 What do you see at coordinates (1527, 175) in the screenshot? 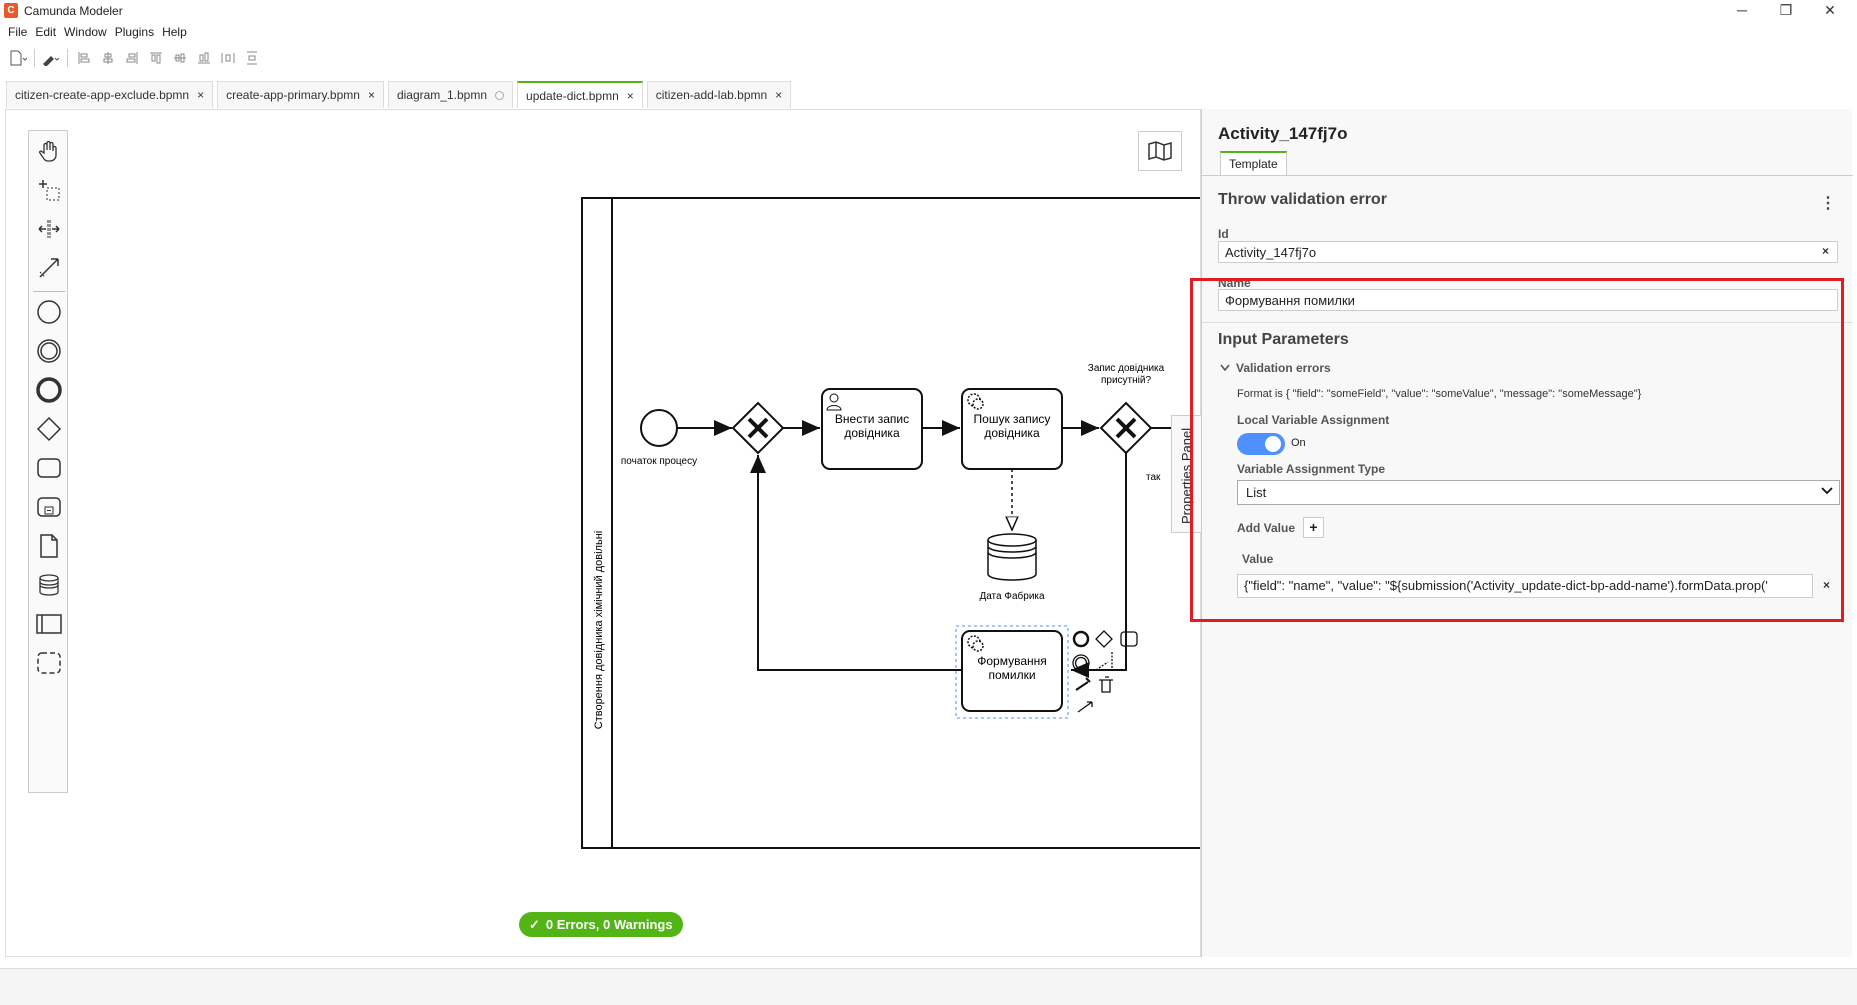
I see `tab-underline` at bounding box center [1527, 175].